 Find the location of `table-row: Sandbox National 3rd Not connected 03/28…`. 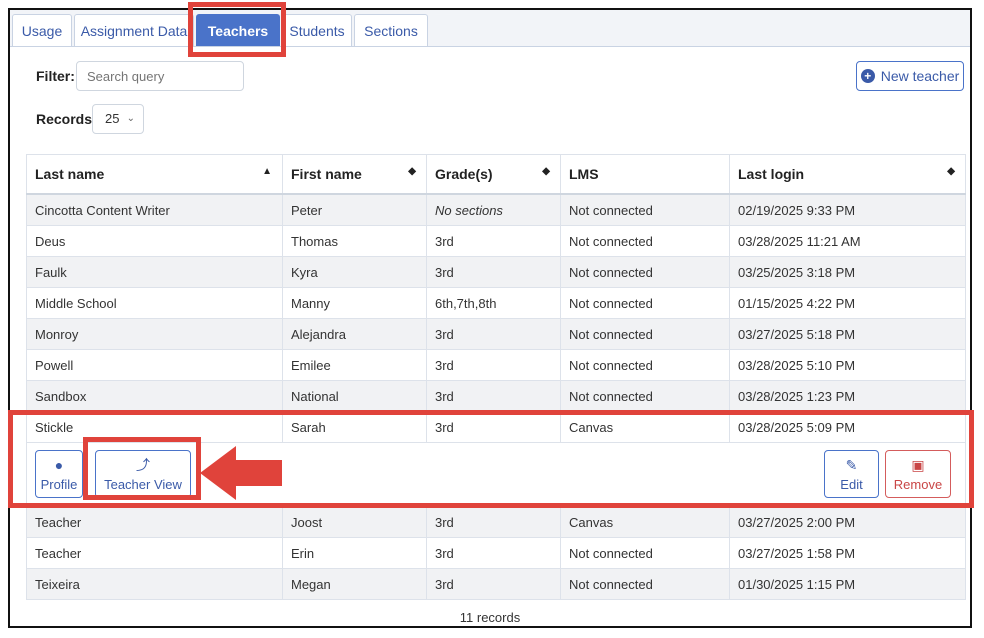

table-row: Sandbox National 3rd Not connected 03/28… is located at coordinates (496, 396).